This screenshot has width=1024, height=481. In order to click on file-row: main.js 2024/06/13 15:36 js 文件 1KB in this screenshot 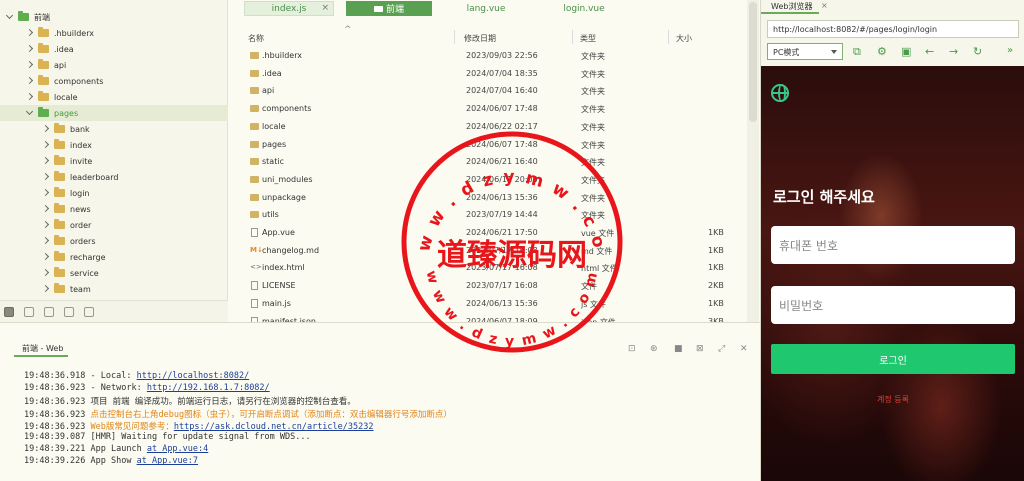, I will do `click(494, 303)`.